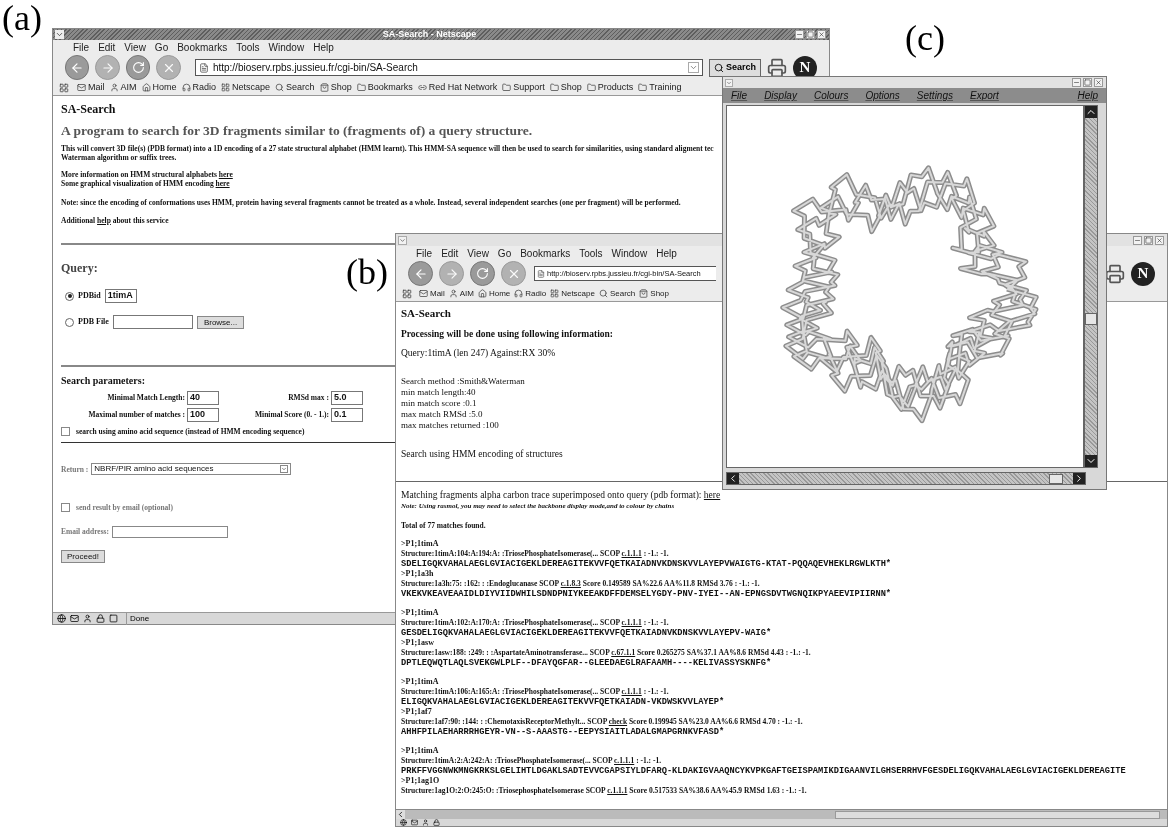 This screenshot has height=827, width=1168. What do you see at coordinates (1091, 461) in the screenshot?
I see `scroll-down-icon` at bounding box center [1091, 461].